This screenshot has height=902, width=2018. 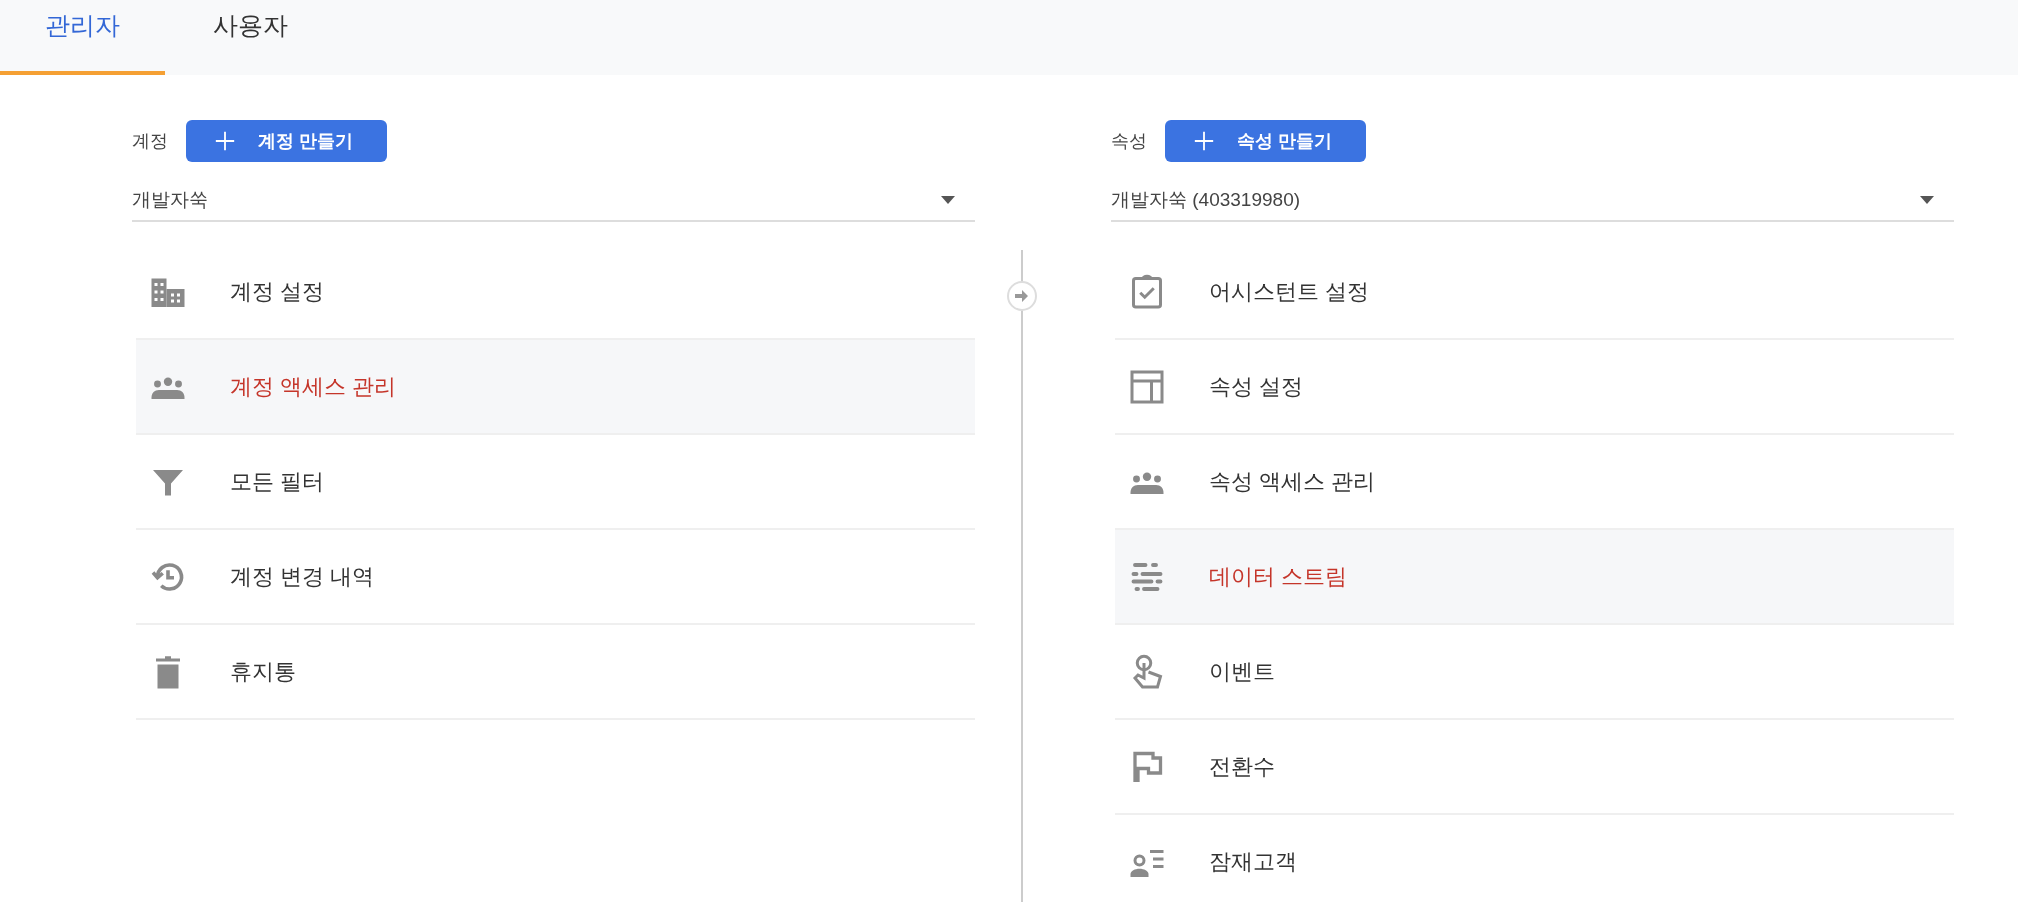 What do you see at coordinates (1534, 292) in the screenshot?
I see `menu-item: 어시스턴트 설정` at bounding box center [1534, 292].